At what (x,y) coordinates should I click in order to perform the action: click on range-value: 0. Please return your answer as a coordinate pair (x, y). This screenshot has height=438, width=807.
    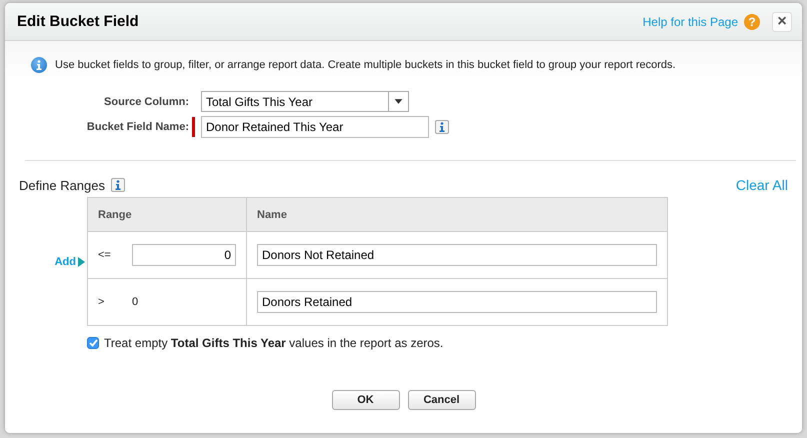
    Looking at the image, I should click on (135, 302).